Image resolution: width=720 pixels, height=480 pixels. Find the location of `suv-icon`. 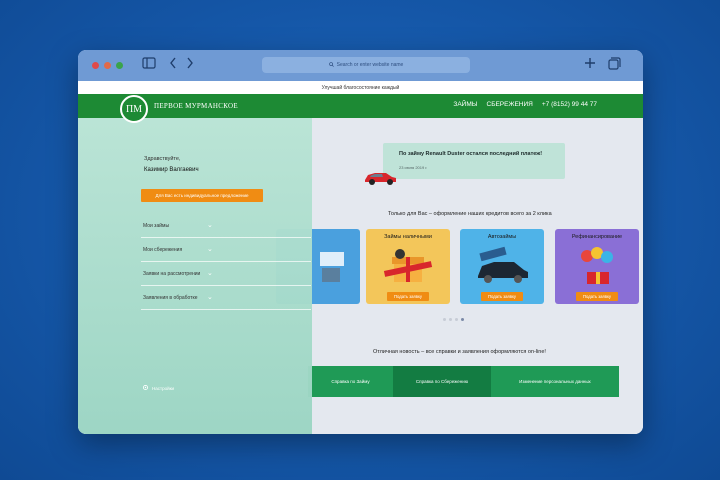

suv-icon is located at coordinates (503, 264).